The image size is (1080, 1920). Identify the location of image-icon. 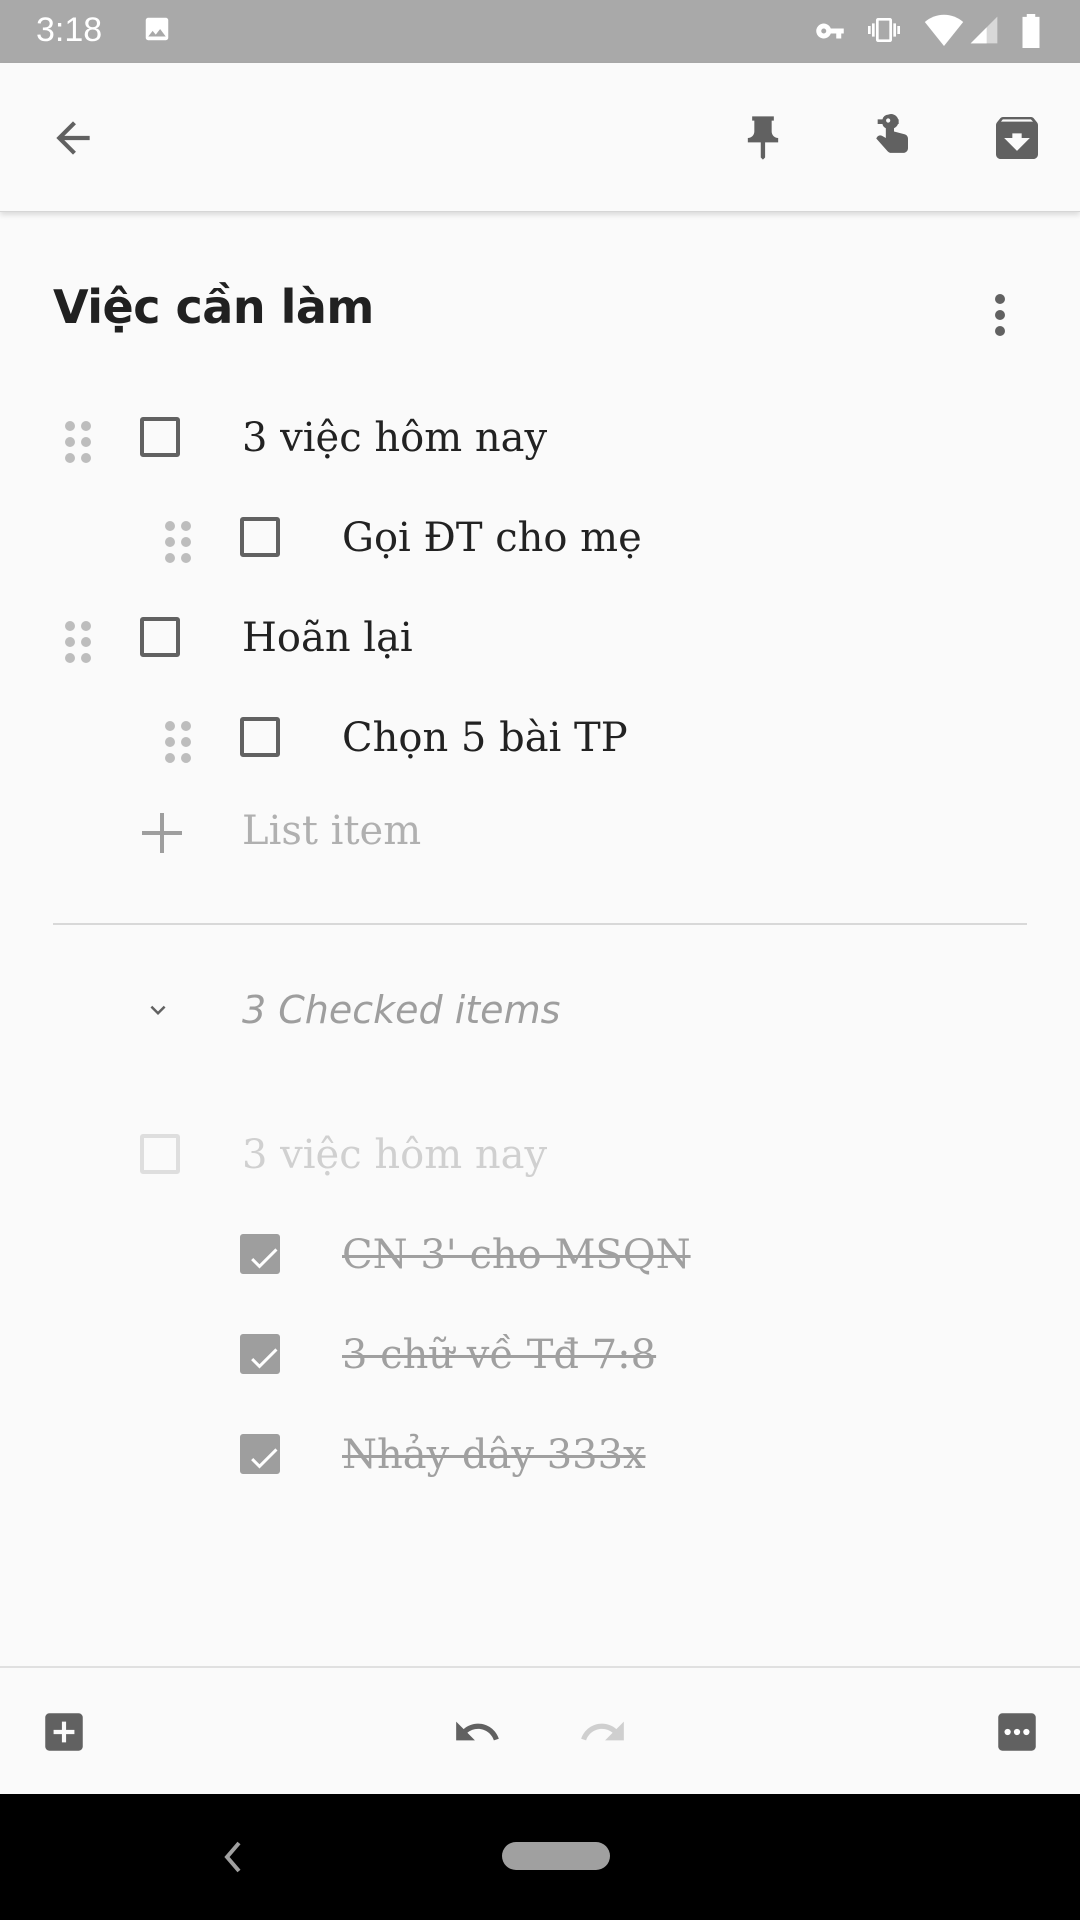
(157, 31).